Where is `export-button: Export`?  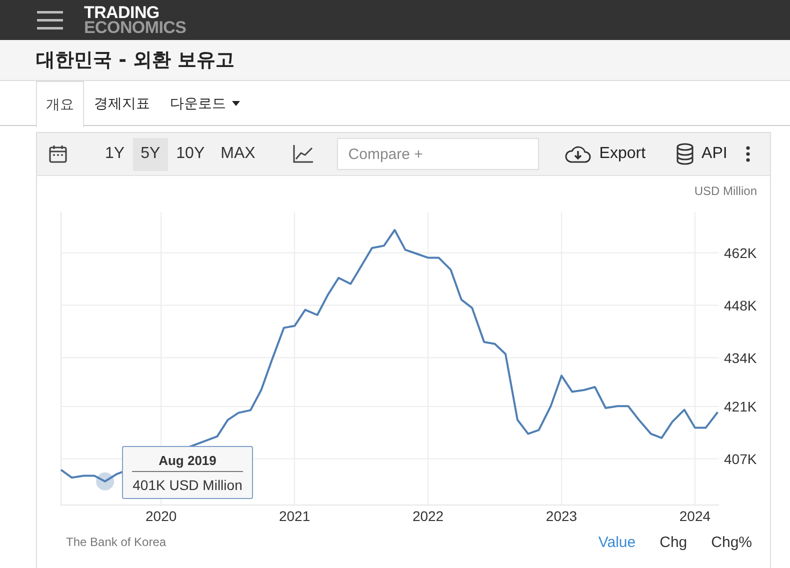 export-button: Export is located at coordinates (605, 154).